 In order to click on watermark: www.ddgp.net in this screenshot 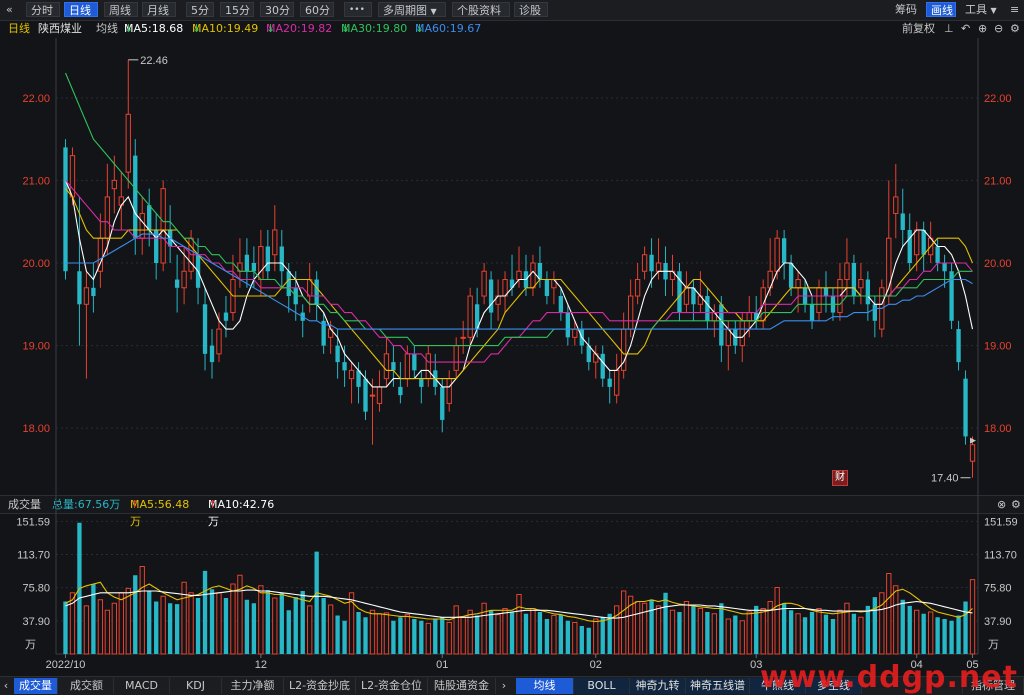, I will do `click(889, 677)`.